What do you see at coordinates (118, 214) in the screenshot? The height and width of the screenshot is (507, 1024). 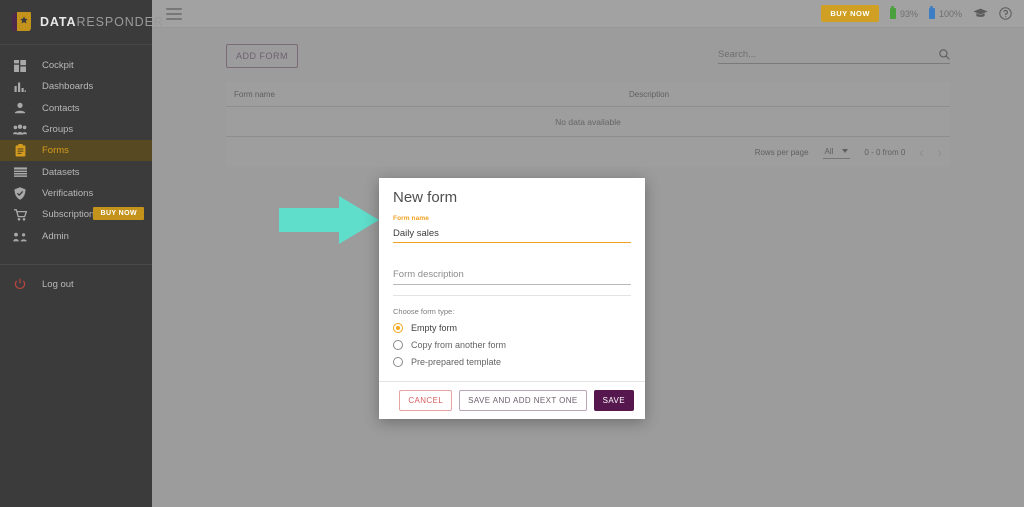 I see `sidebar-buy-now-badge: BUY NOW` at bounding box center [118, 214].